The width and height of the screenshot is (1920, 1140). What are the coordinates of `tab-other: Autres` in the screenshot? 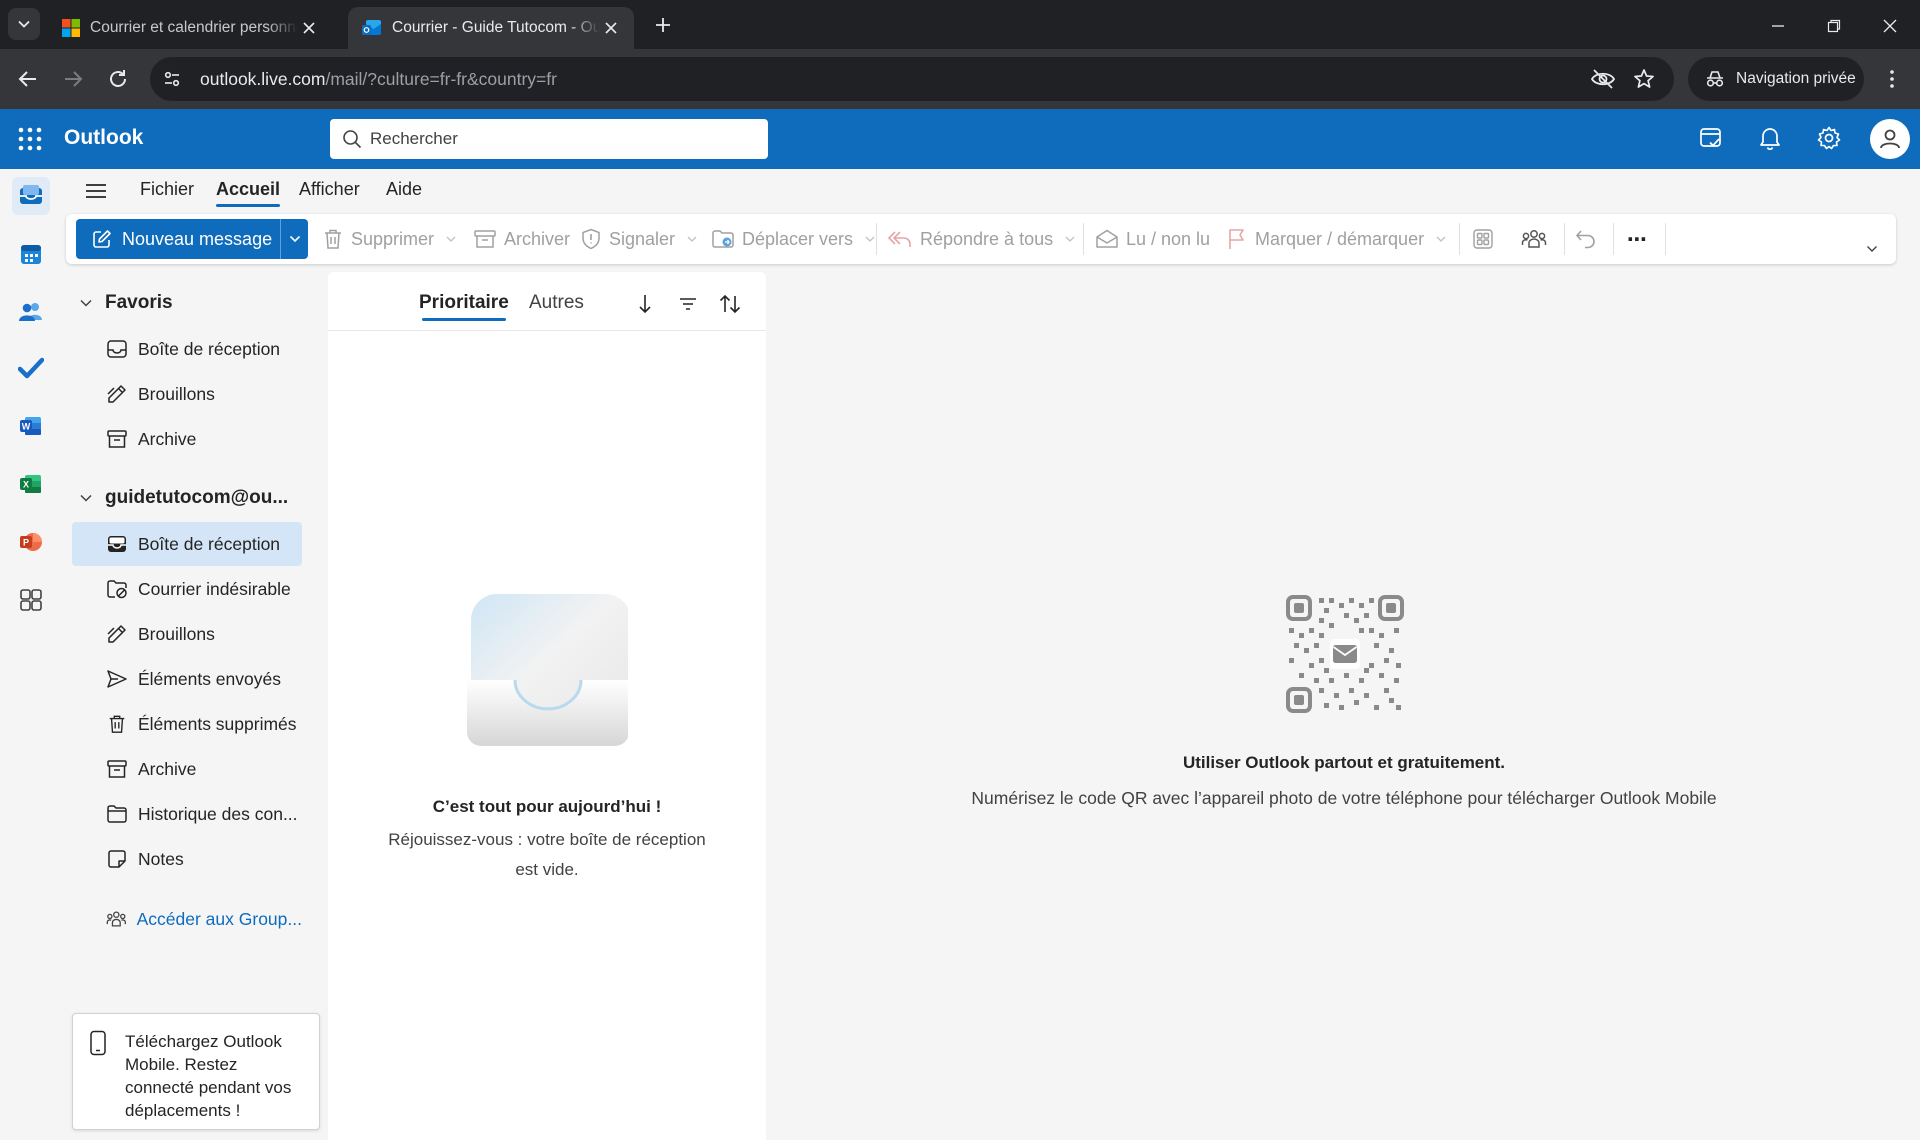 It's located at (556, 303).